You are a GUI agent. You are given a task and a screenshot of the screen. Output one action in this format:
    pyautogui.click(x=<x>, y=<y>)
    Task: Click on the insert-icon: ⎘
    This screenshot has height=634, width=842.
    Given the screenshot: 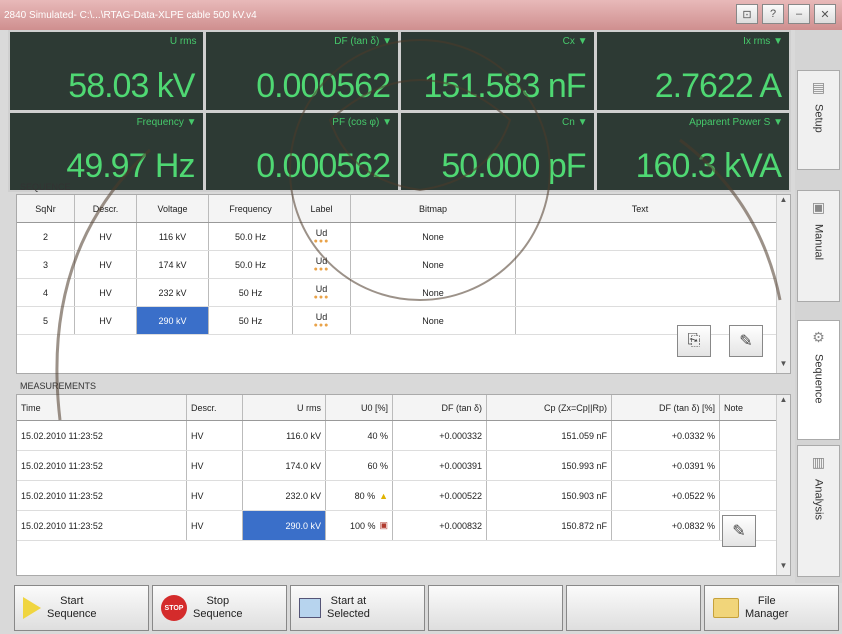 What is the action you would take?
    pyautogui.click(x=694, y=340)
    